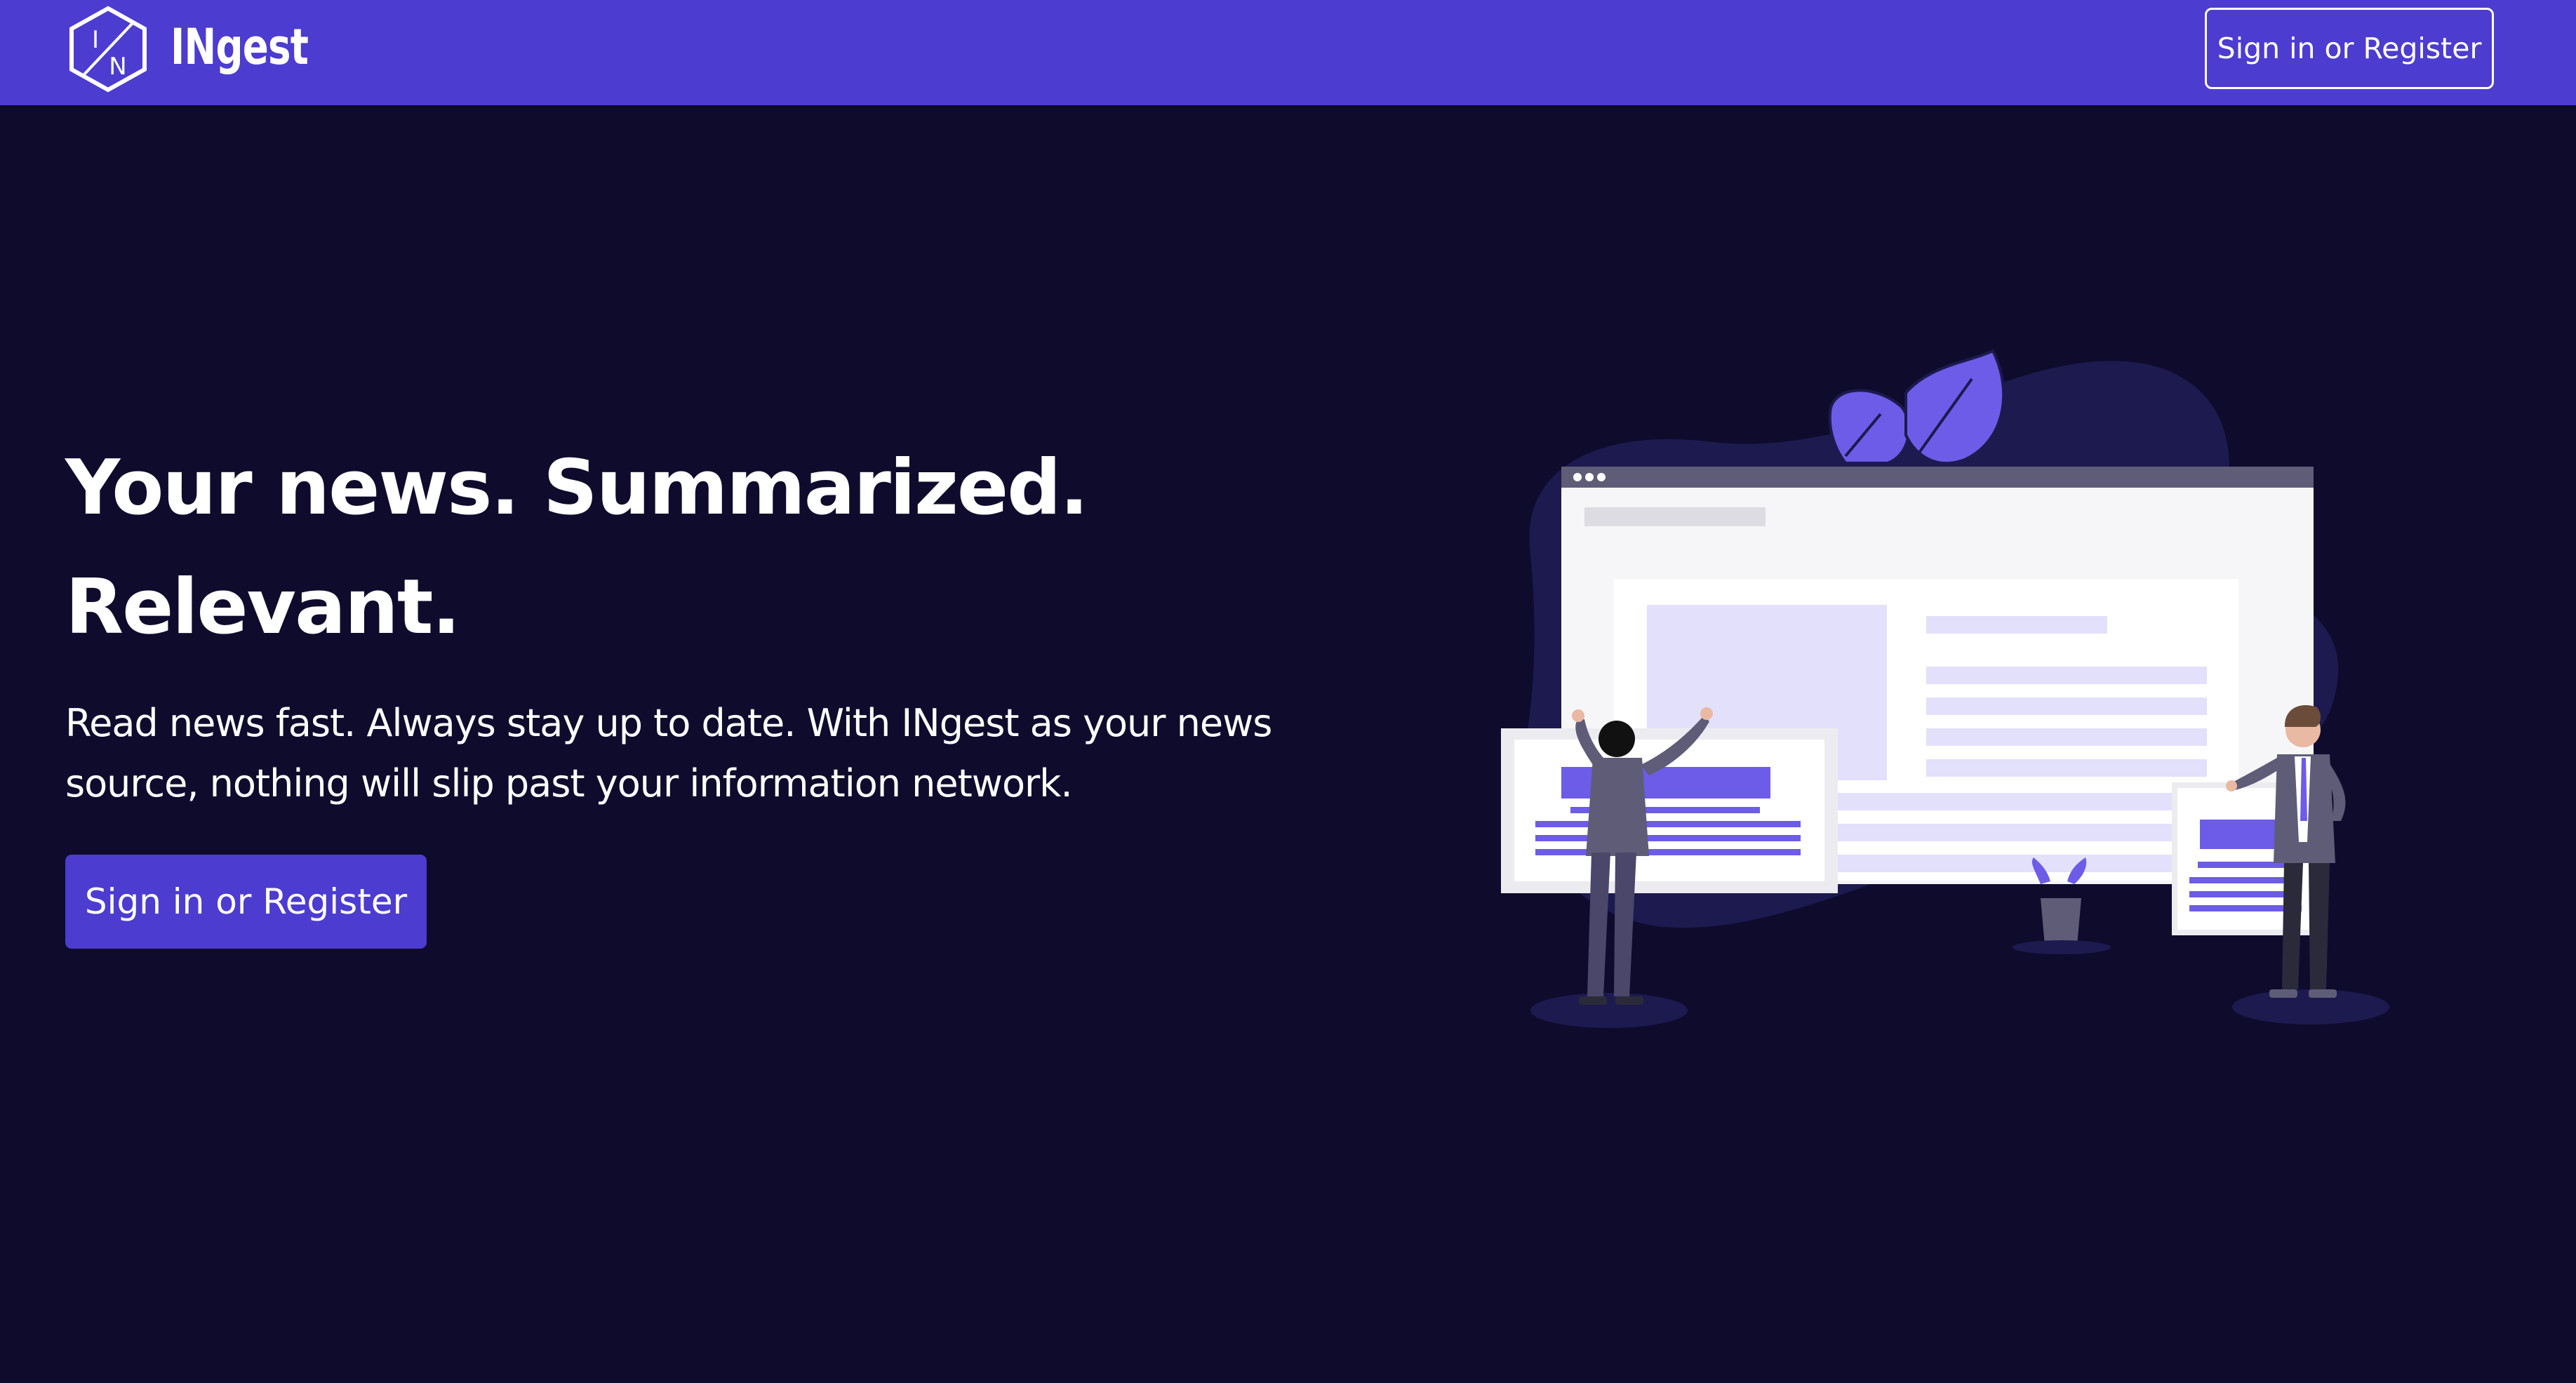 Image resolution: width=2576 pixels, height=1383 pixels. I want to click on hero-headline-line-2: Relevant., so click(263, 607).